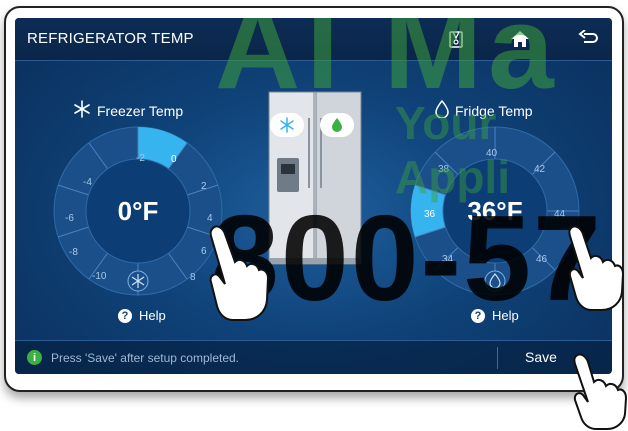 The height and width of the screenshot is (431, 628). I want to click on fridge-tick: 42, so click(539, 169).